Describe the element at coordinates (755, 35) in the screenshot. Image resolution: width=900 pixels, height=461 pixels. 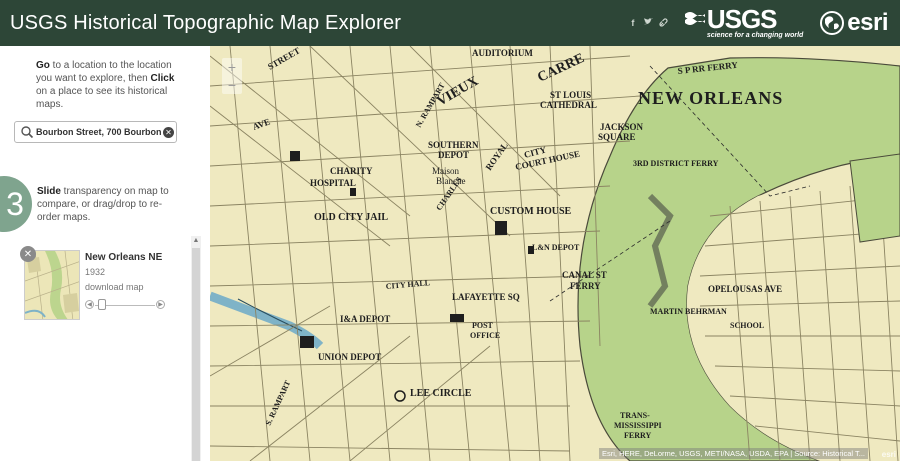
I see `usgs-tagline: science for a changing world` at that location.